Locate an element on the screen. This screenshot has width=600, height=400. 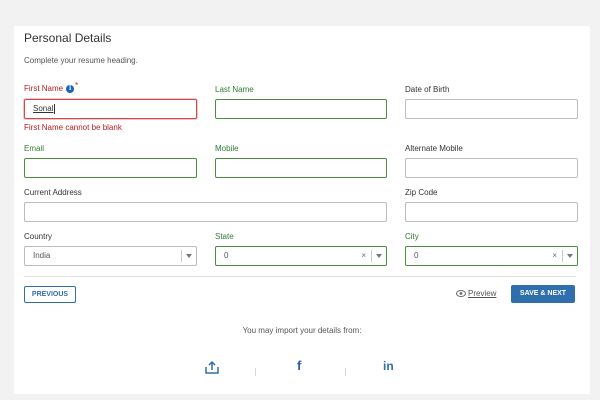
eye-icon is located at coordinates (461, 294).